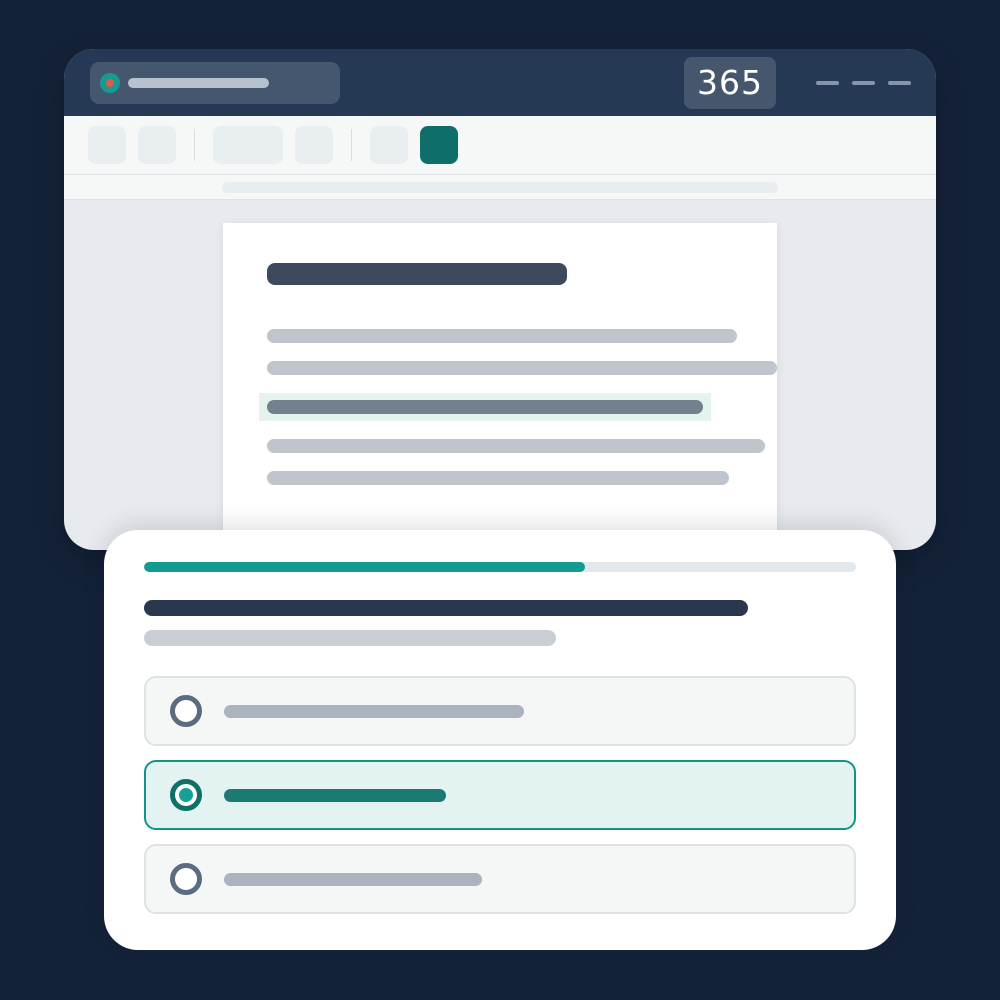 Image resolution: width=1000 pixels, height=1000 pixels. Describe the element at coordinates (500, 82) in the screenshot. I see `title-bar: 365` at that location.